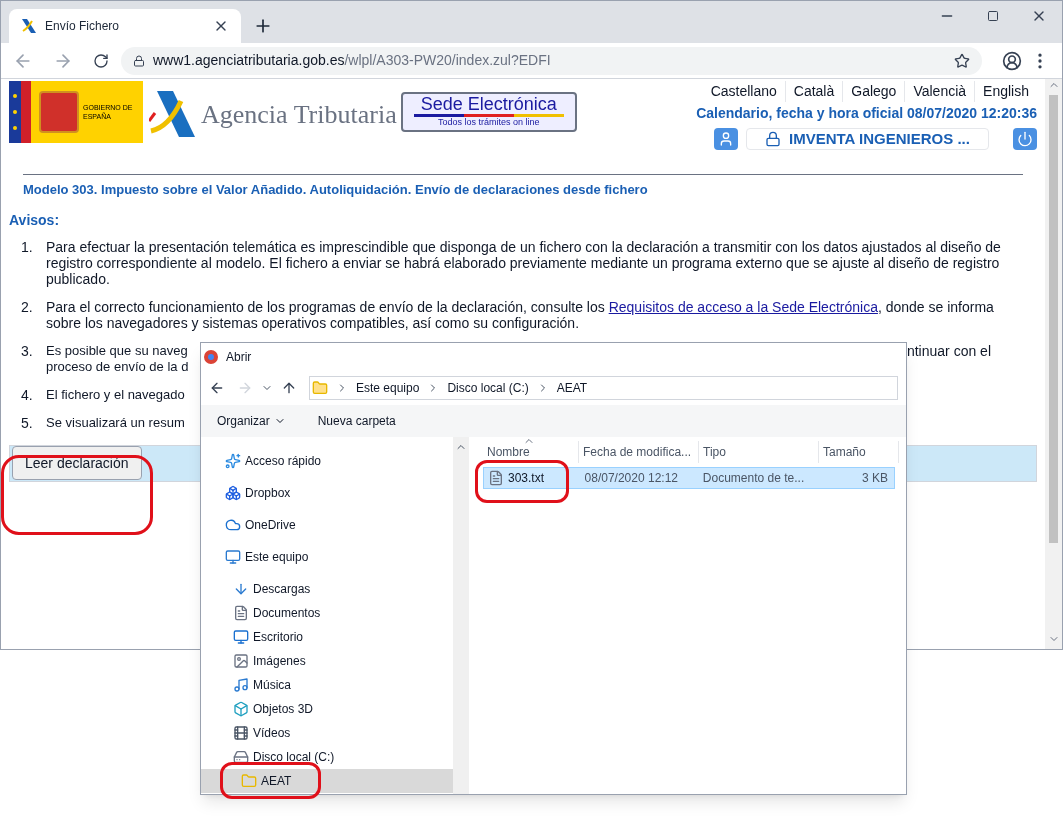 The width and height of the screenshot is (1063, 819). Describe the element at coordinates (631, 478) in the screenshot. I see `file-date: 08/07/2020 12:12` at that location.